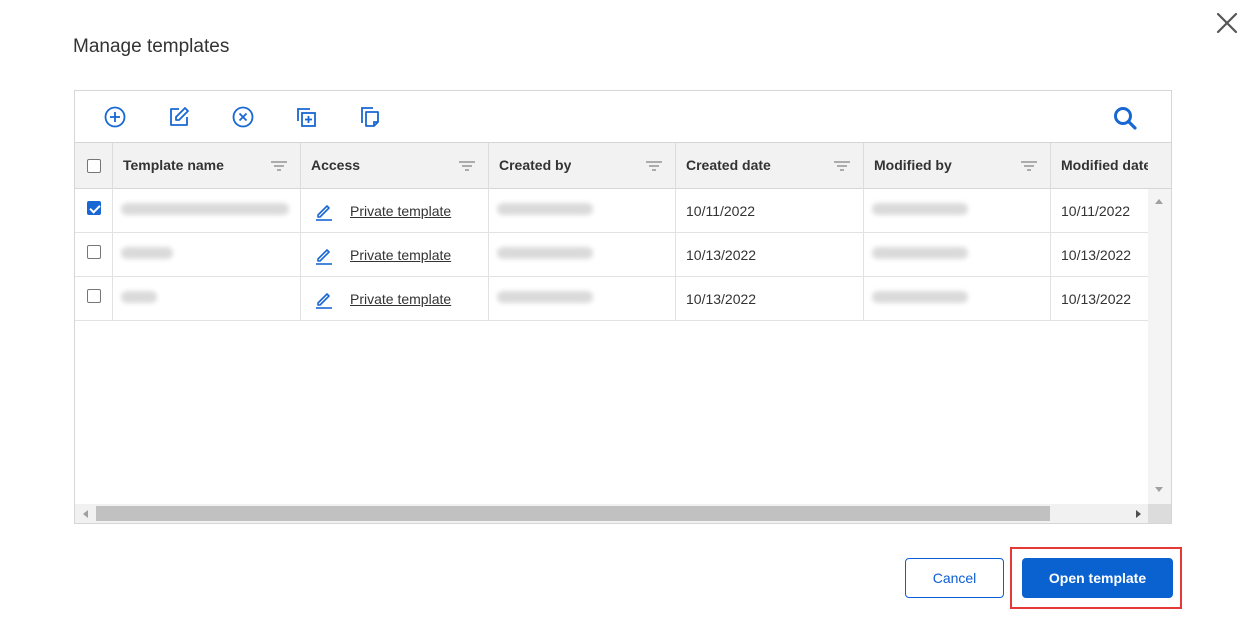  What do you see at coordinates (770, 211) in the screenshot?
I see `created-date-cell: 10/11/2022` at bounding box center [770, 211].